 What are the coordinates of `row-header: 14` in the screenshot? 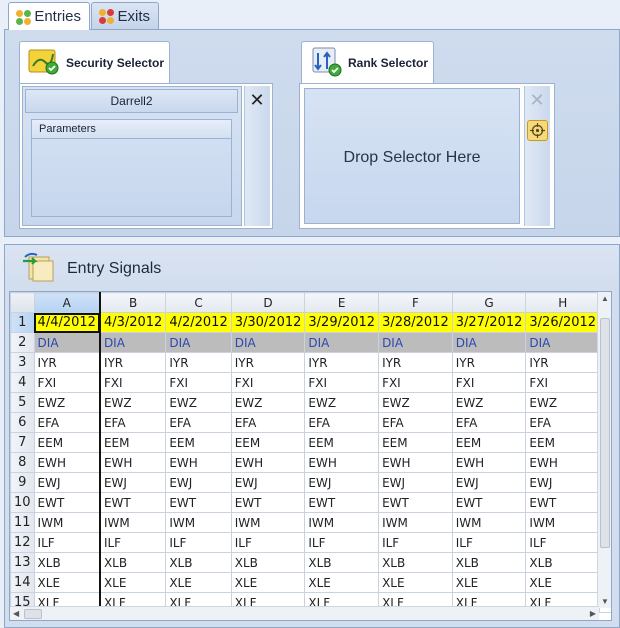 It's located at (22, 582).